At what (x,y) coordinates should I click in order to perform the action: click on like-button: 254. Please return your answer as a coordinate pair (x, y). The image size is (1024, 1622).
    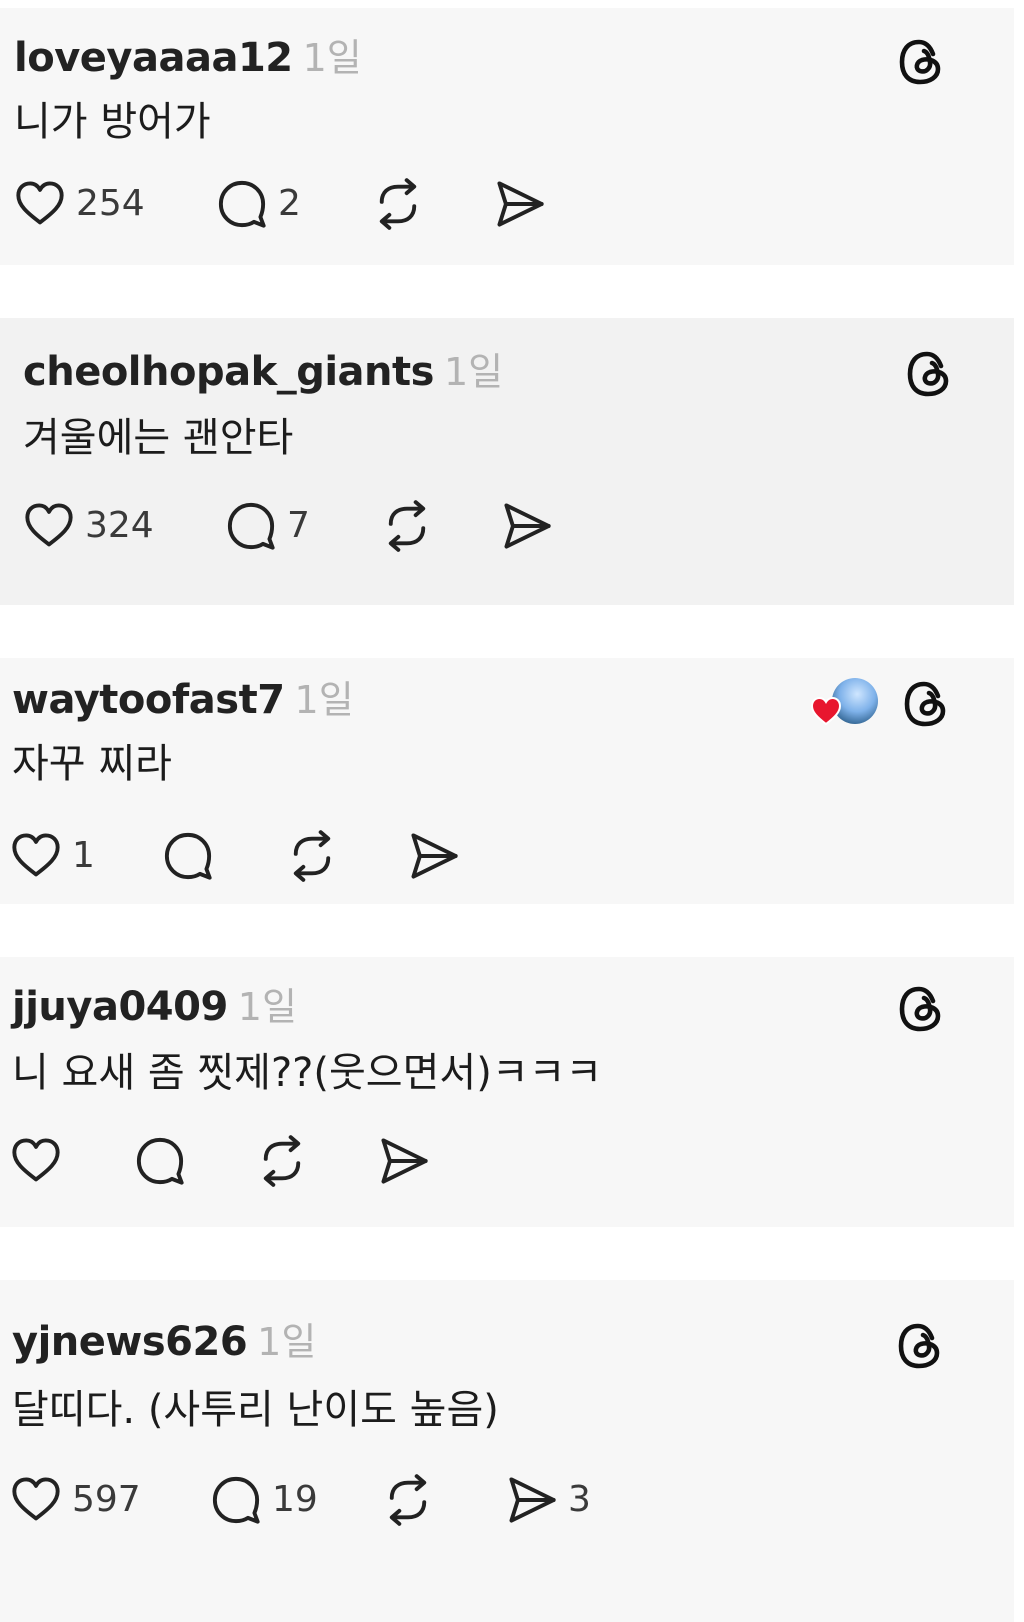
    Looking at the image, I should click on (79, 204).